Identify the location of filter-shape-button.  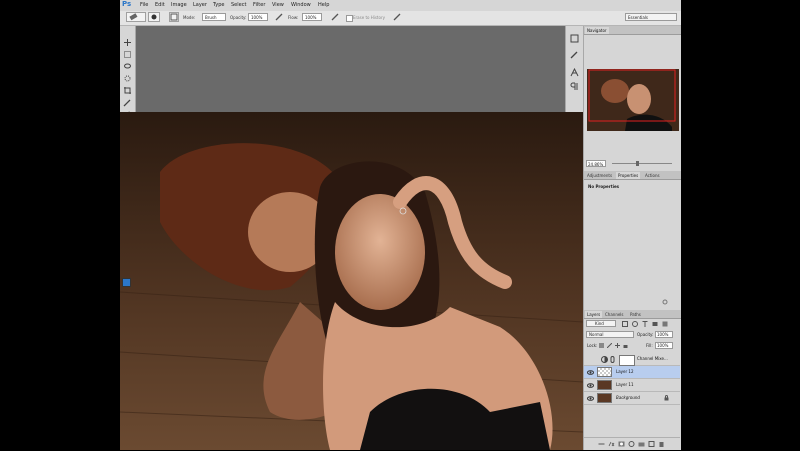
(655, 324).